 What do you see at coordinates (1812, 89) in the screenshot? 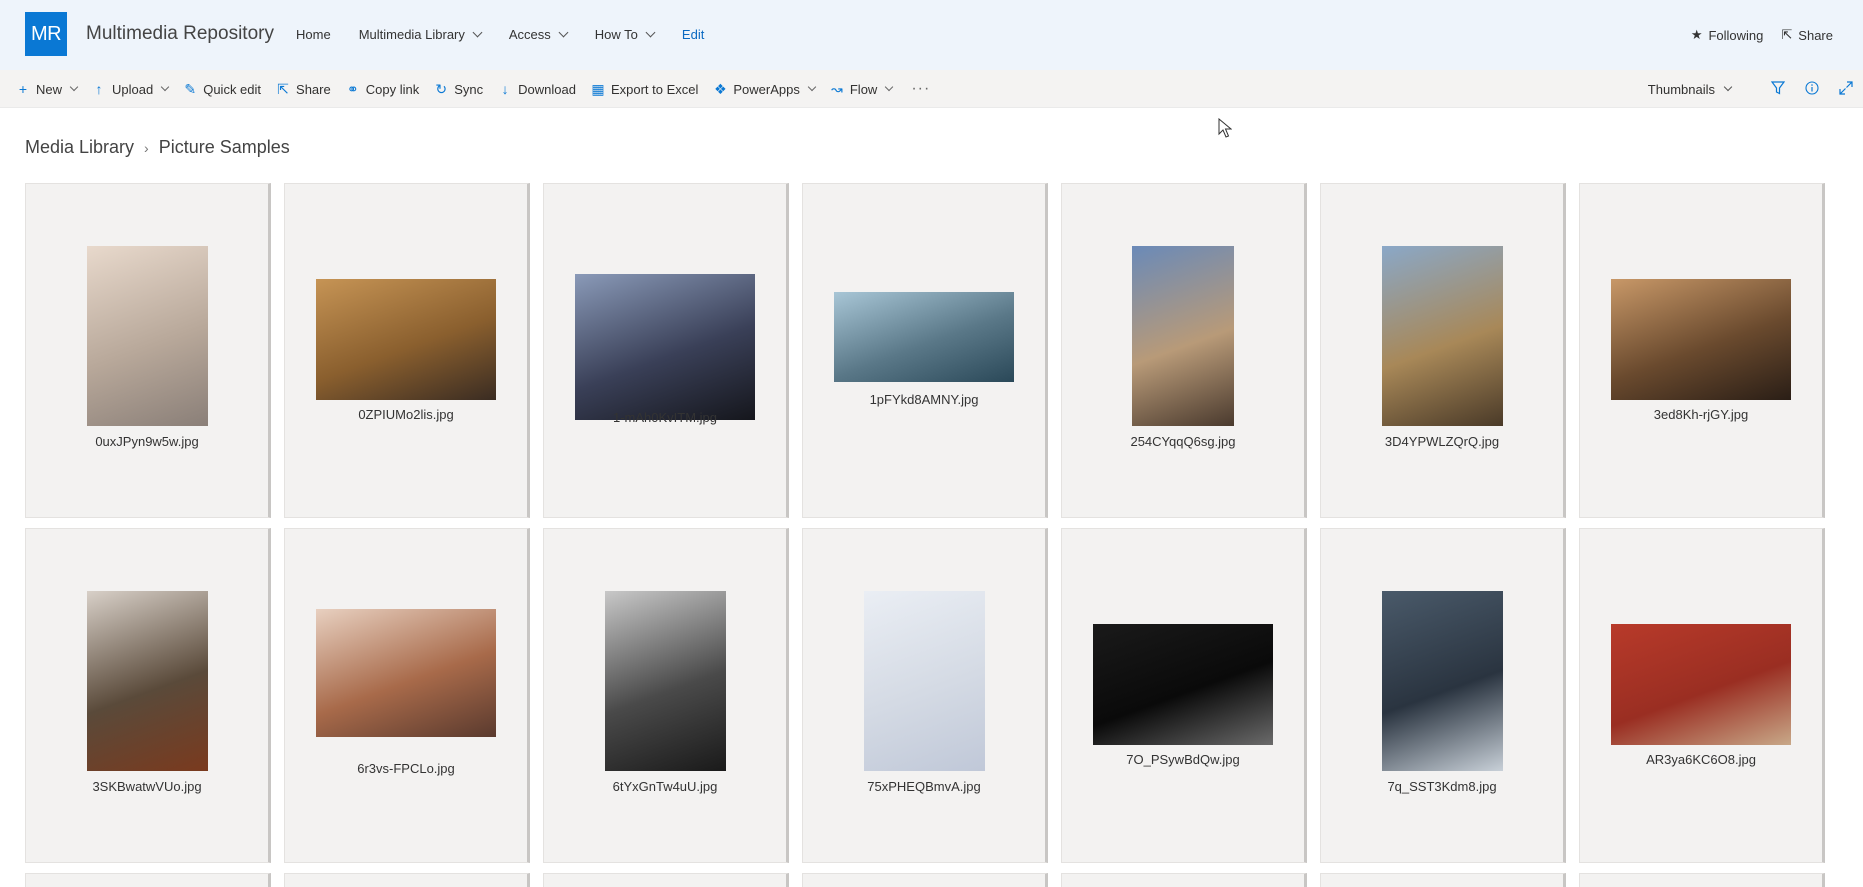
I see `info-icon` at bounding box center [1812, 89].